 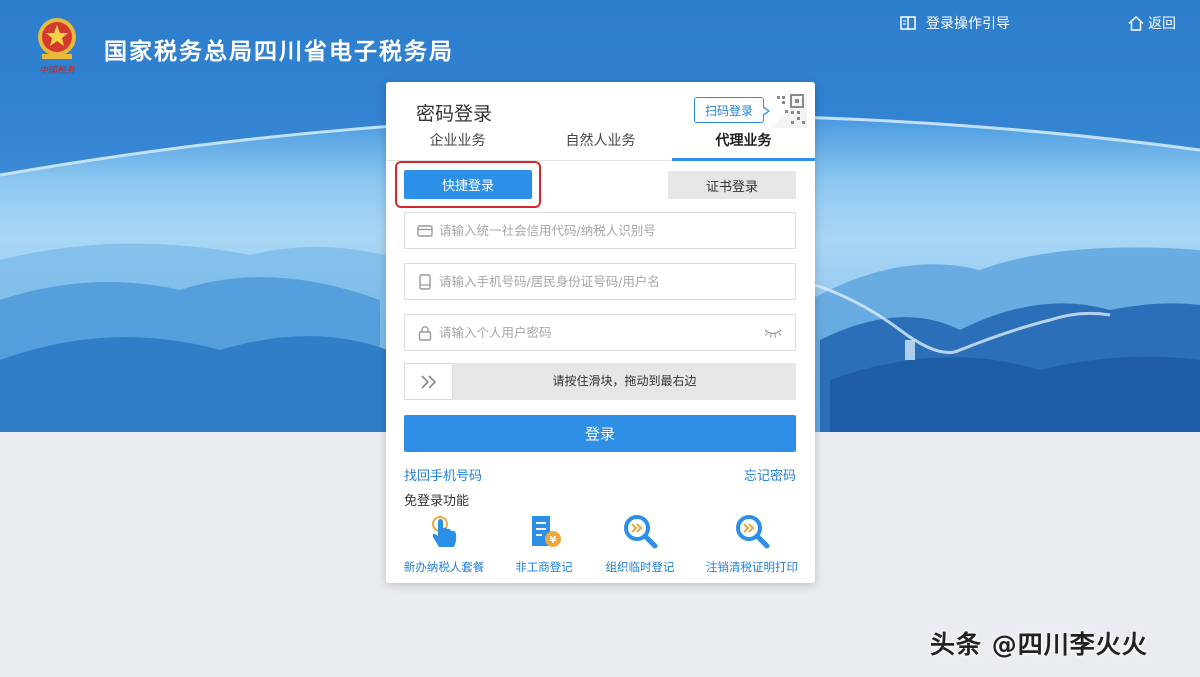 I want to click on site-title: 国家税务总局四川省电子税务局, so click(x=279, y=52).